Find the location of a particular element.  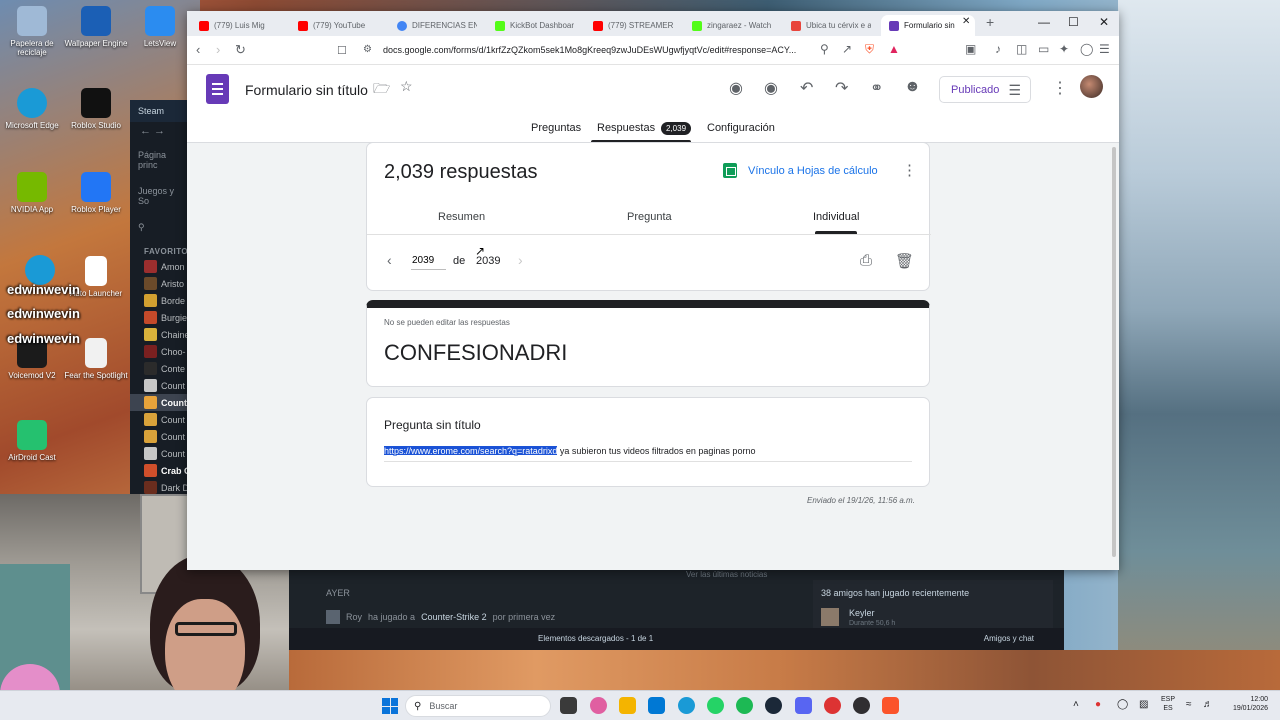

wallet-icon: ▭ is located at coordinates (1043, 49).